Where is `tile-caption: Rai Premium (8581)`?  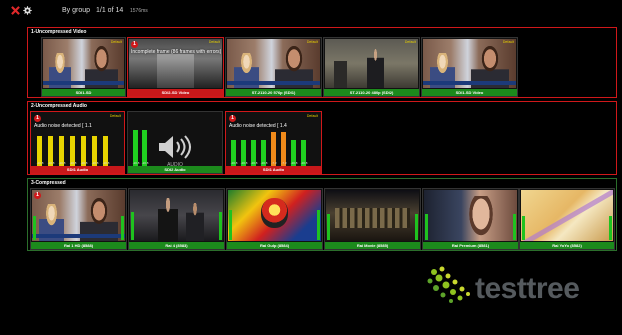 tile-caption: Rai Premium (8581) is located at coordinates (470, 245).